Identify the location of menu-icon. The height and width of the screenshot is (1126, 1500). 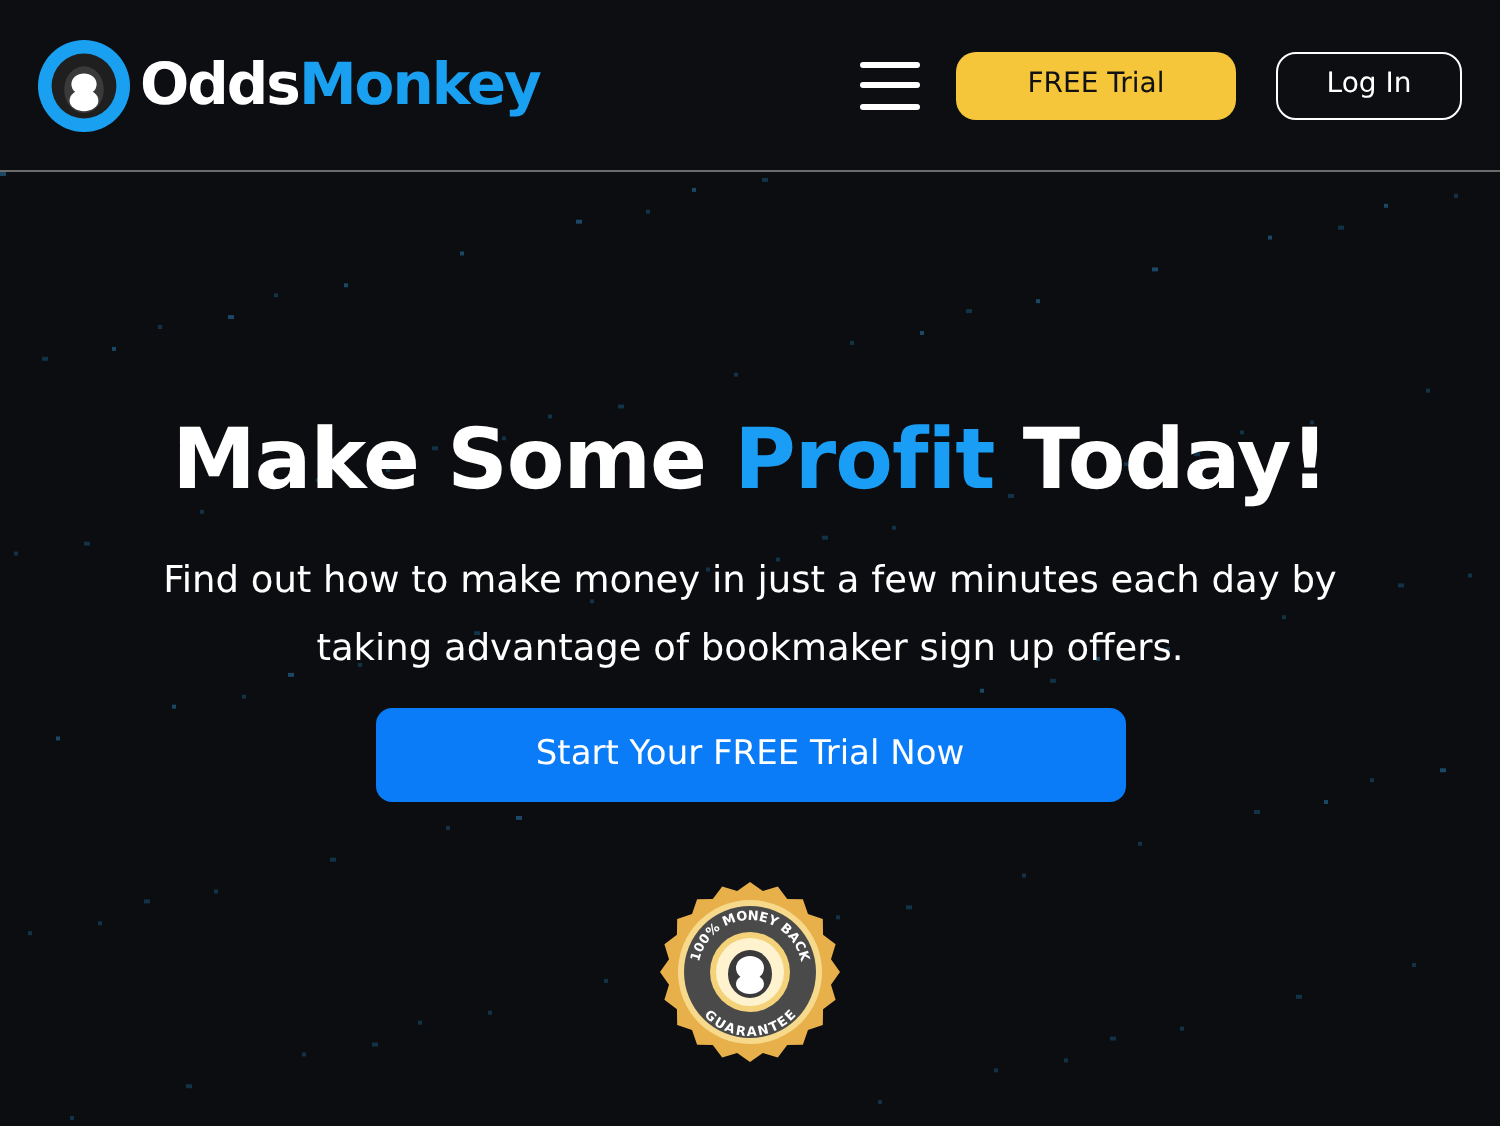
(890, 85).